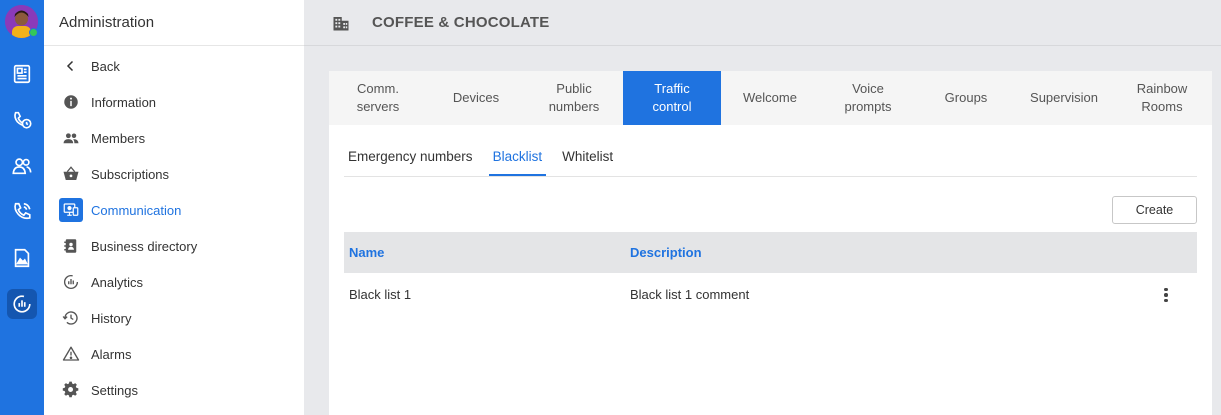 Image resolution: width=1221 pixels, height=415 pixels. I want to click on nav-alarms: Alarms, so click(174, 354).